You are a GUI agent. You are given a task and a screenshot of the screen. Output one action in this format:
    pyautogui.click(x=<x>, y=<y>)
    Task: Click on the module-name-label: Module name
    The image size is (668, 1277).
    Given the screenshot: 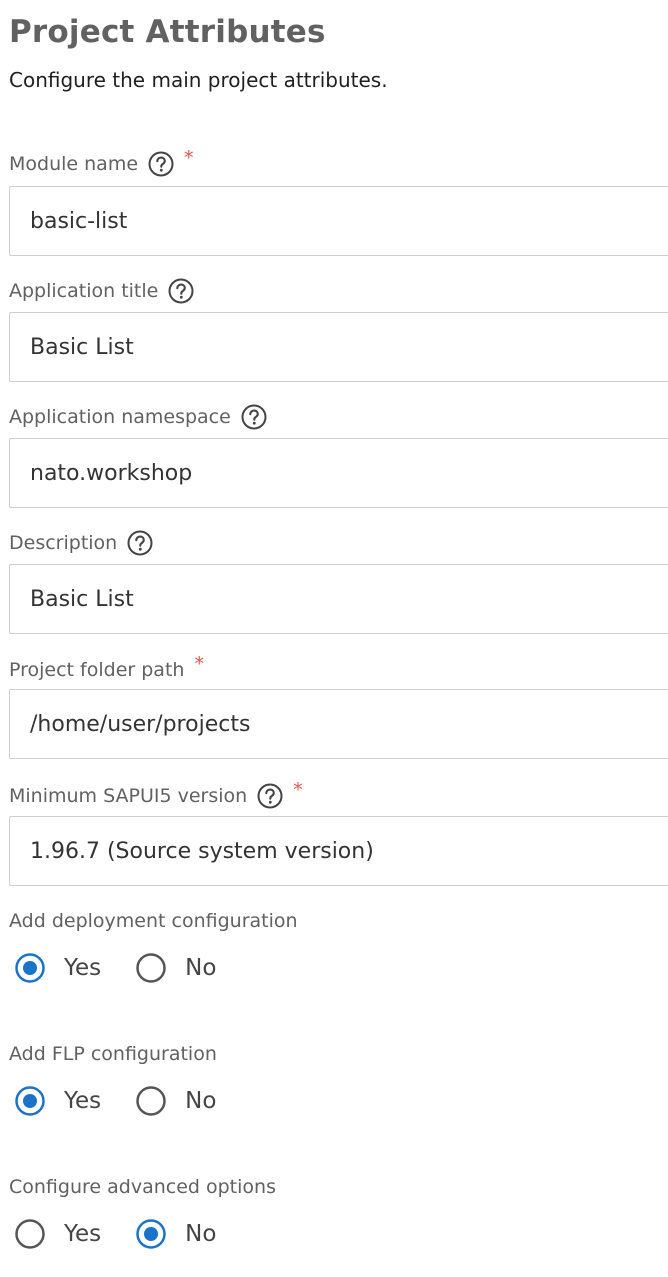 What is the action you would take?
    pyautogui.click(x=74, y=164)
    